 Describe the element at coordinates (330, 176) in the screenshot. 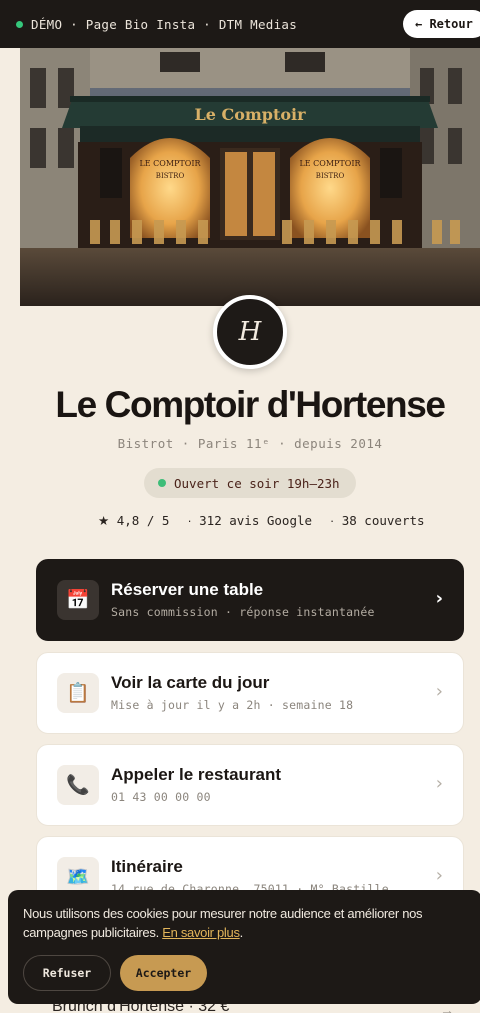

I see `window-sub-right: BISTRO` at that location.